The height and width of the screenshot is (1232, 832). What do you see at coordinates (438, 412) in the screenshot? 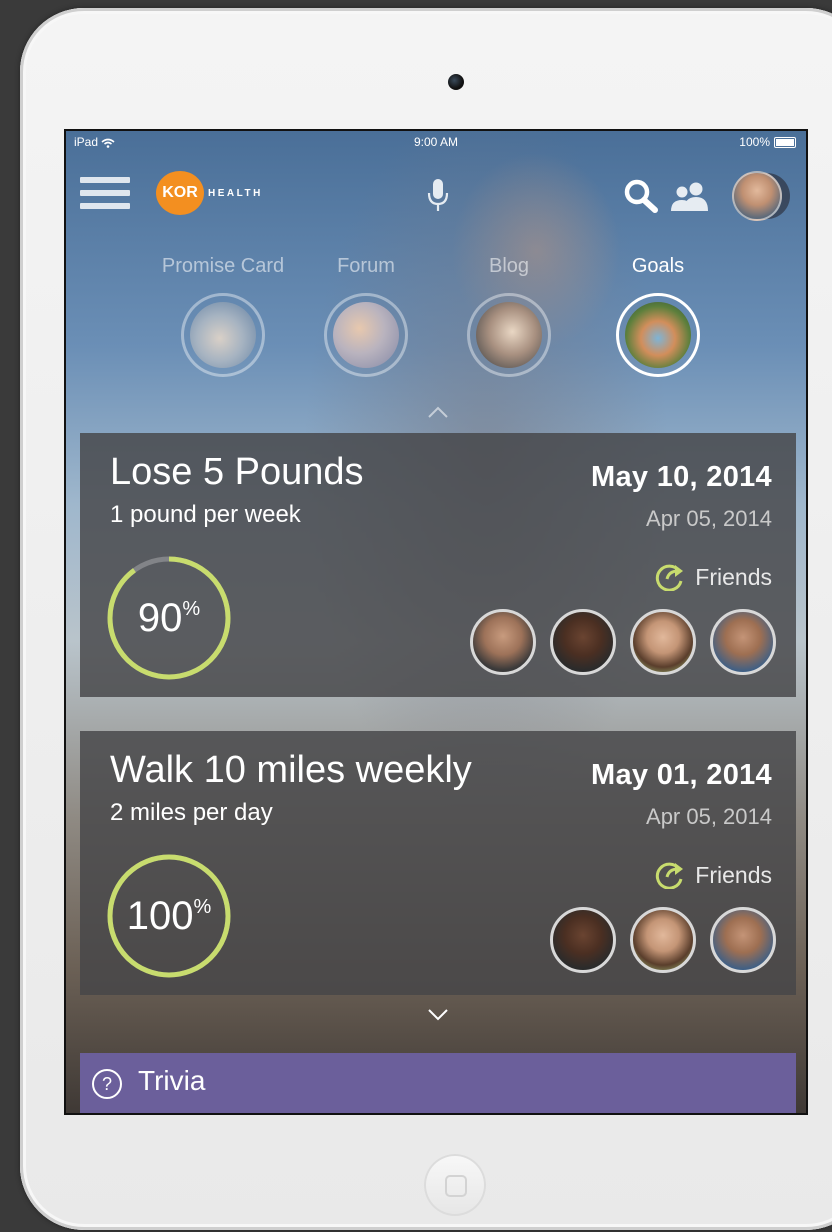
I see `chevron-up-icon` at bounding box center [438, 412].